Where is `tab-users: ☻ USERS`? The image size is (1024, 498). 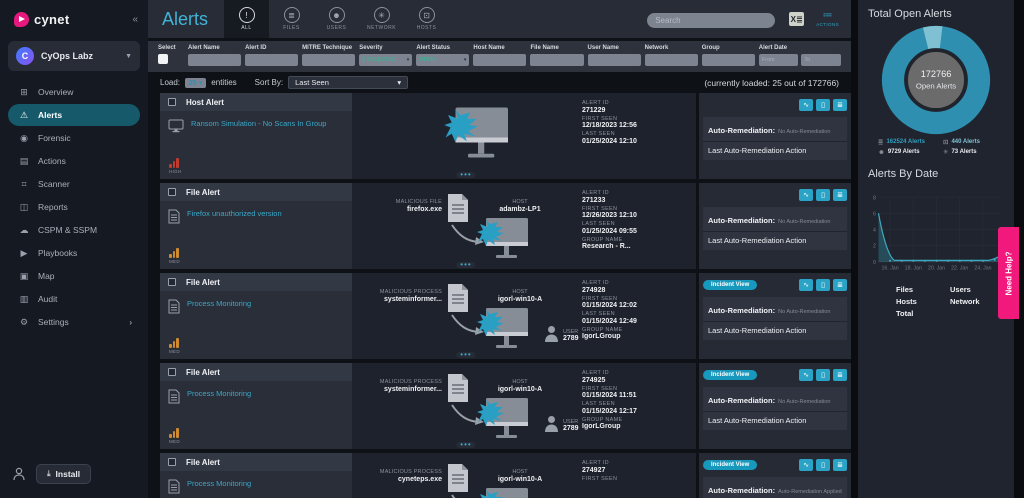
tab-users: ☻ USERS is located at coordinates (336, 19).